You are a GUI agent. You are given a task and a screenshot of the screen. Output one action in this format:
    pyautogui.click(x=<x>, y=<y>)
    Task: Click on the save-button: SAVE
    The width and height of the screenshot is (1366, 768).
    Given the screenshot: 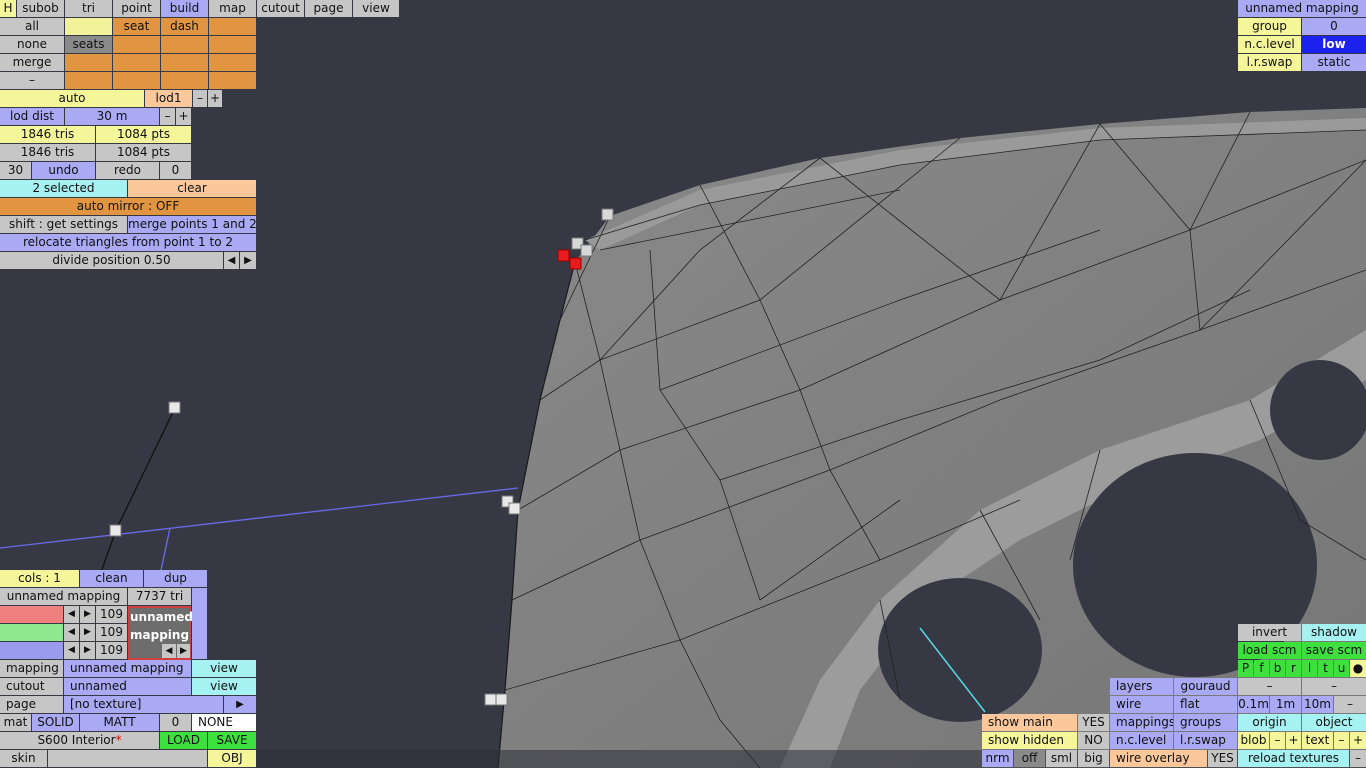 What is the action you would take?
    pyautogui.click(x=232, y=740)
    